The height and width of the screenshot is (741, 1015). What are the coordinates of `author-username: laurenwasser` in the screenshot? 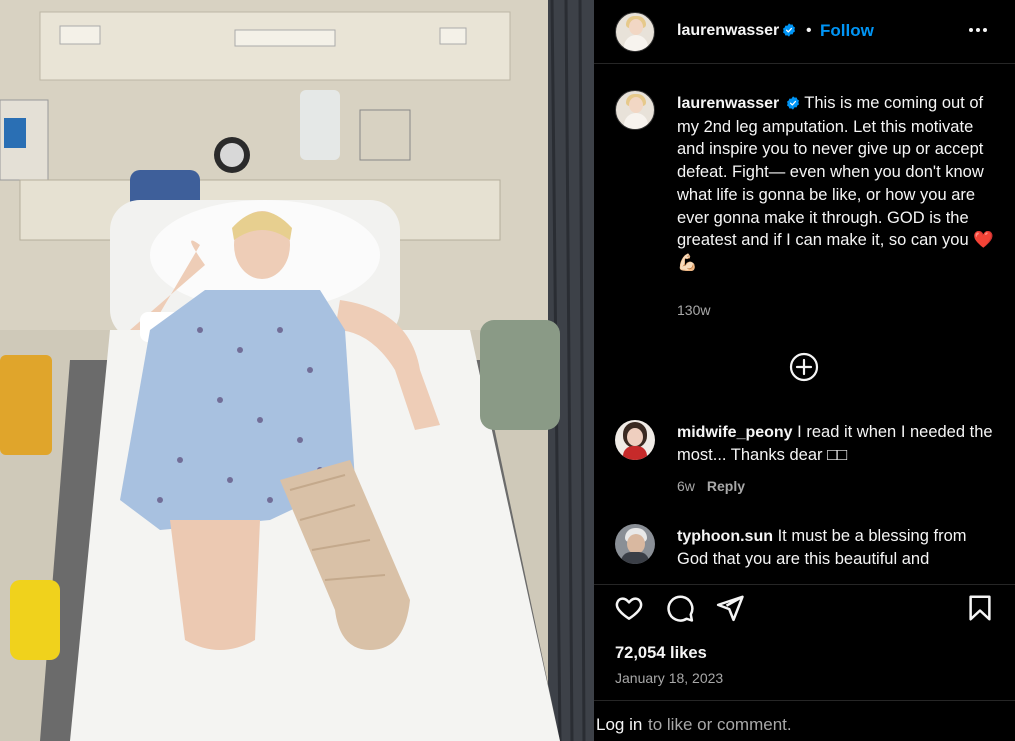 It's located at (728, 31).